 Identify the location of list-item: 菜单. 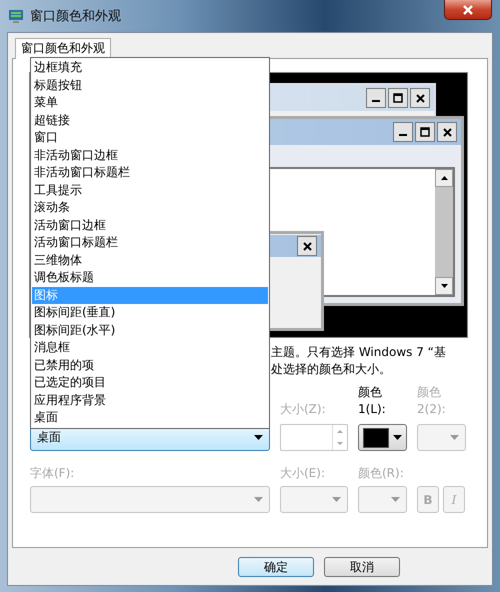
(150, 103).